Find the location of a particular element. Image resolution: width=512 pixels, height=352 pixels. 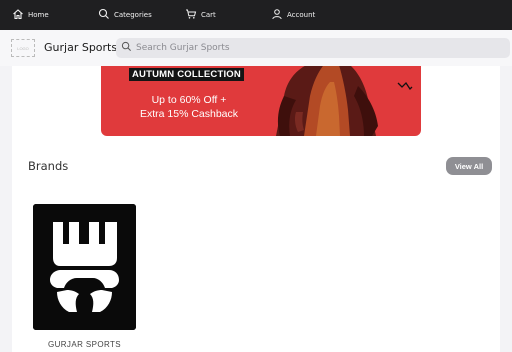

nav-categories: Categories is located at coordinates (125, 15).